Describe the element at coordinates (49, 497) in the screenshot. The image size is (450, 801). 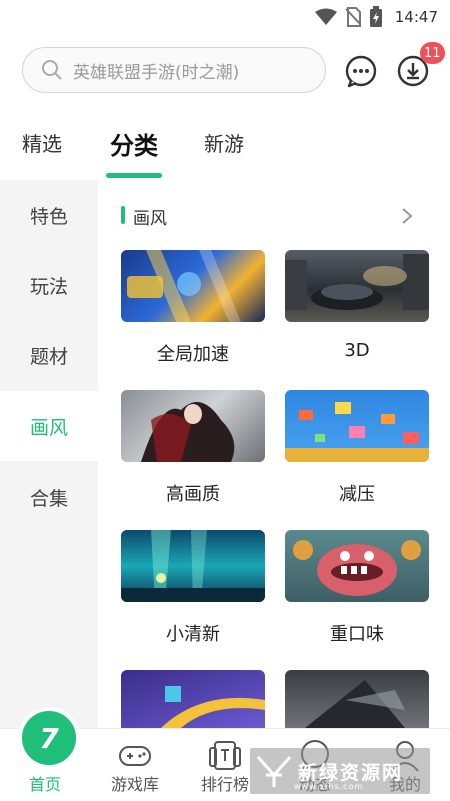
I see `sidebar-item-collection: 合集` at that location.